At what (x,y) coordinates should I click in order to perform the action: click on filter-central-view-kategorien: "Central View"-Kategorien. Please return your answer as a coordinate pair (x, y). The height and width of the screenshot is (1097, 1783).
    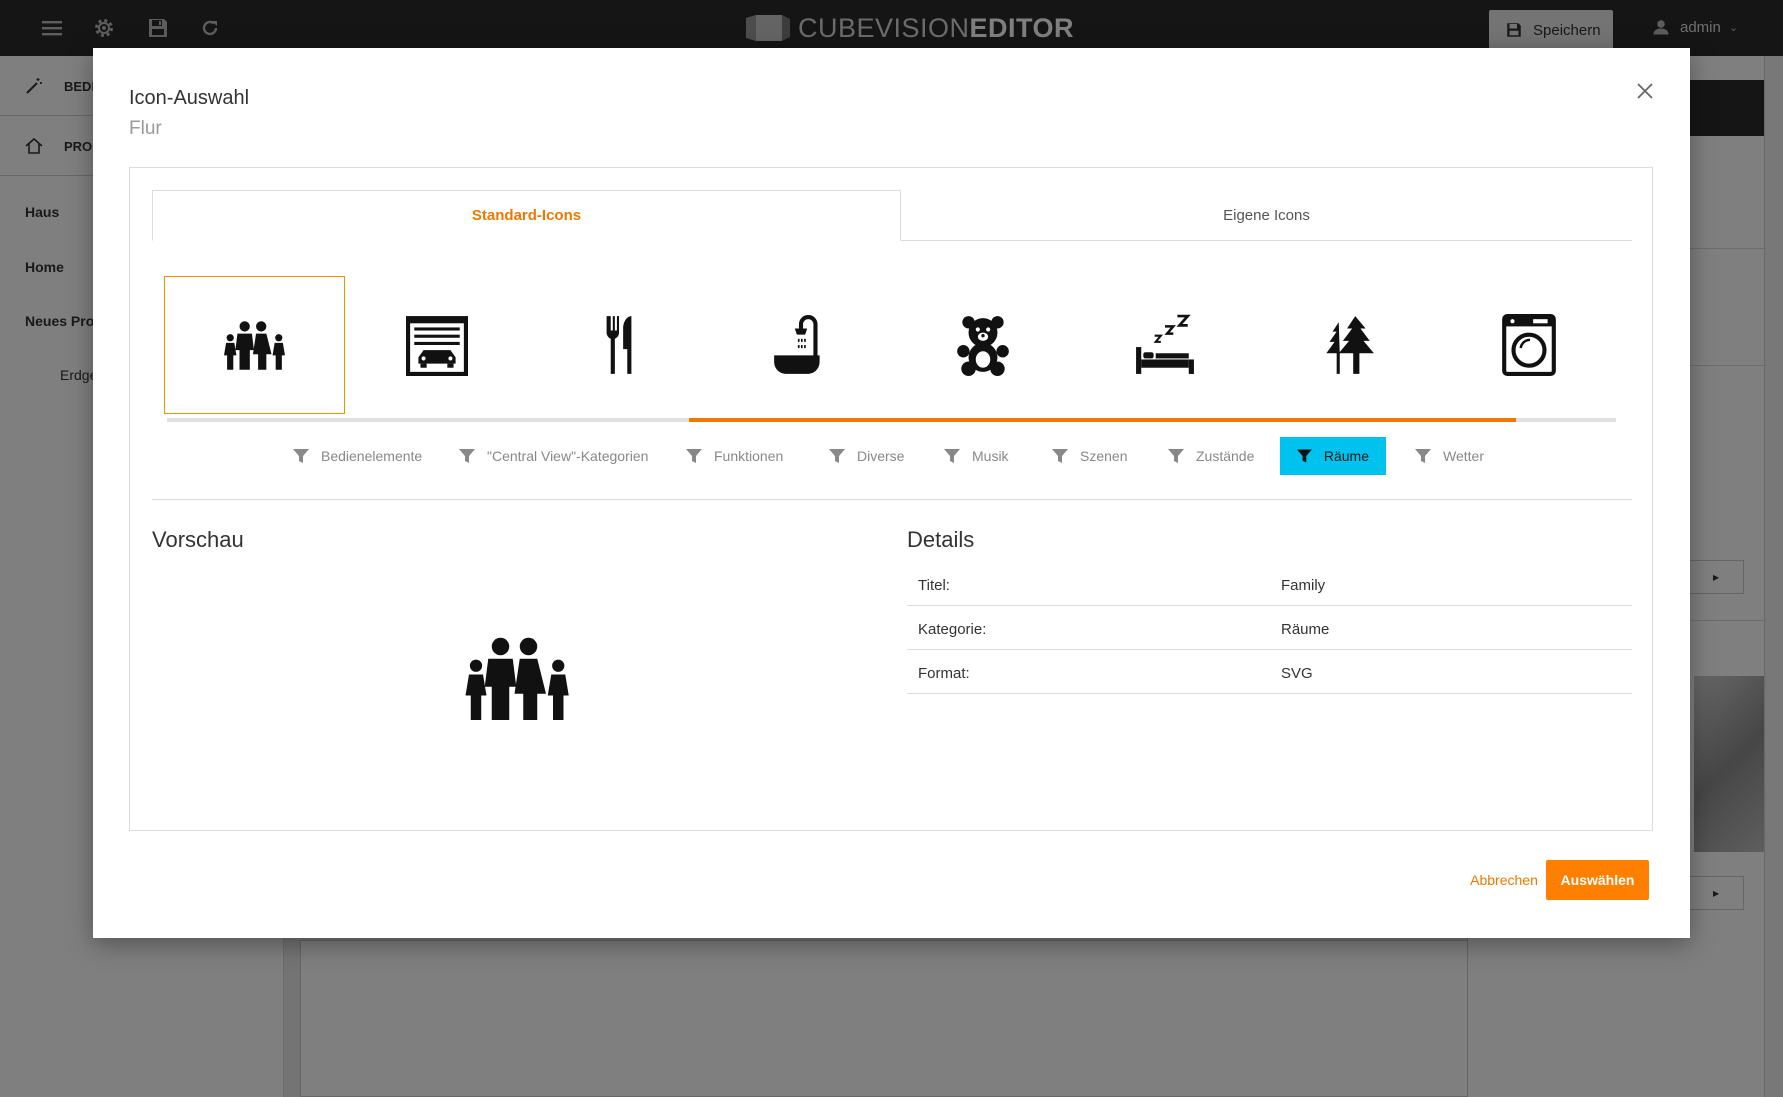
    Looking at the image, I should click on (553, 456).